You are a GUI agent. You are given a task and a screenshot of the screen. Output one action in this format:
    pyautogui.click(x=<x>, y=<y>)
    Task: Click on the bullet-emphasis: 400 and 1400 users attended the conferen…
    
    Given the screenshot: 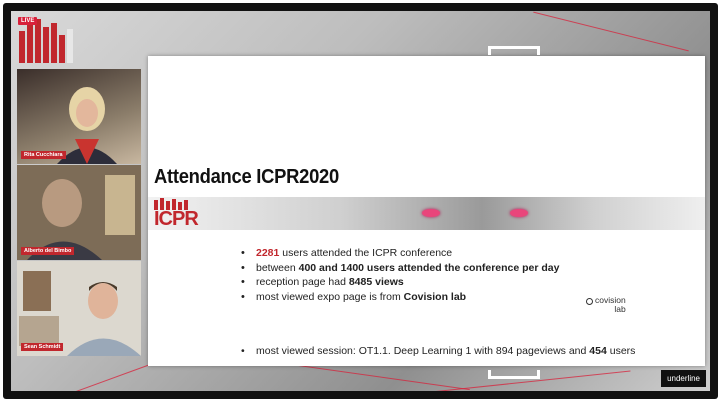 What is the action you would take?
    pyautogui.click(x=429, y=267)
    